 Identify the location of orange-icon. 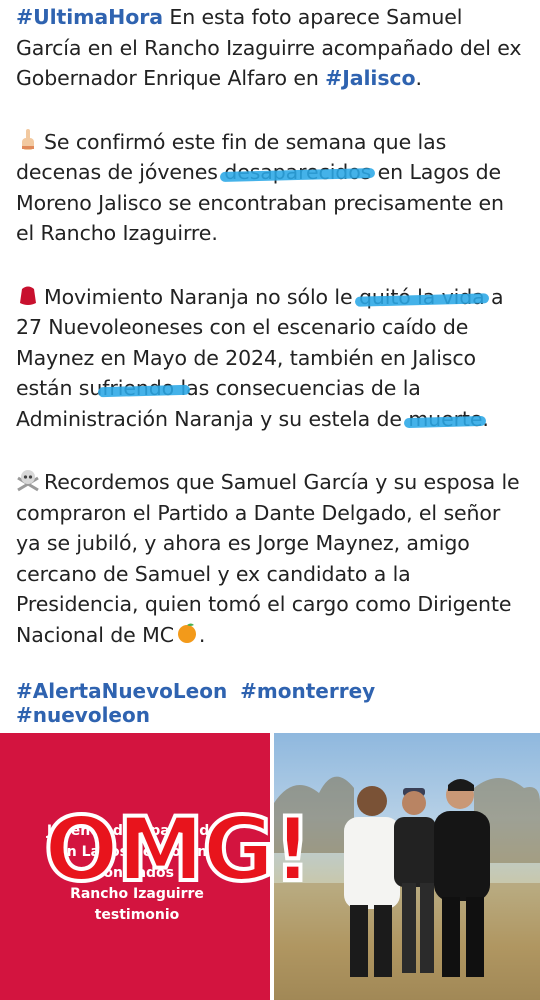
(186, 633).